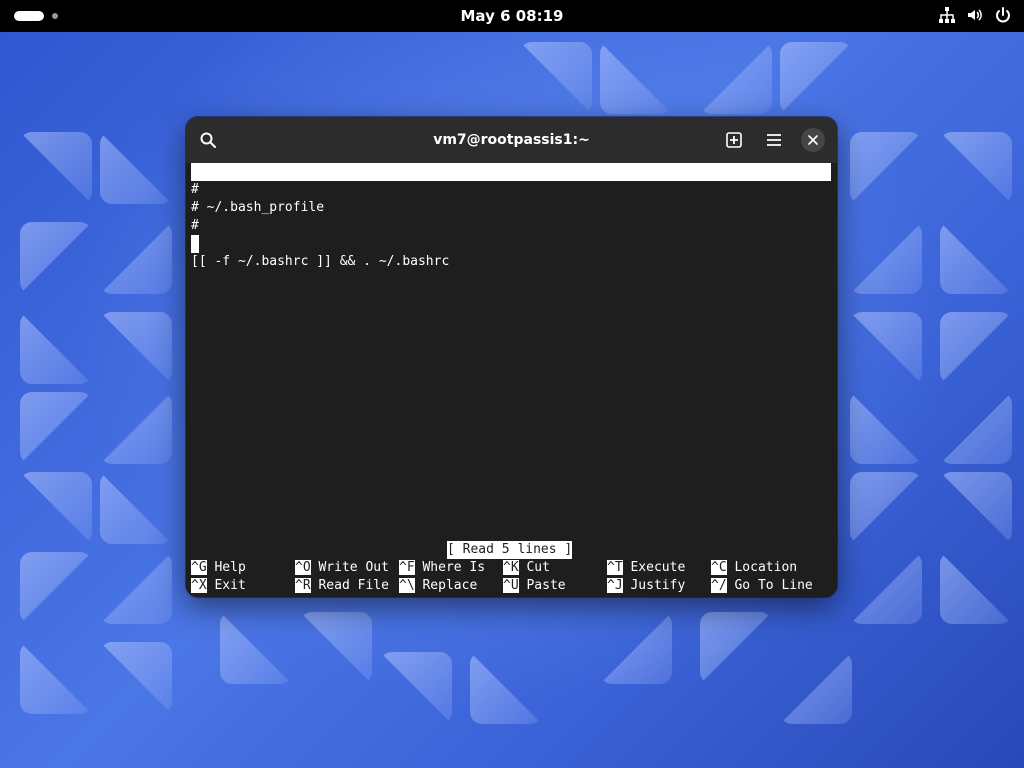  Describe the element at coordinates (511, 585) in the screenshot. I see `shortcut-key: ^U` at that location.